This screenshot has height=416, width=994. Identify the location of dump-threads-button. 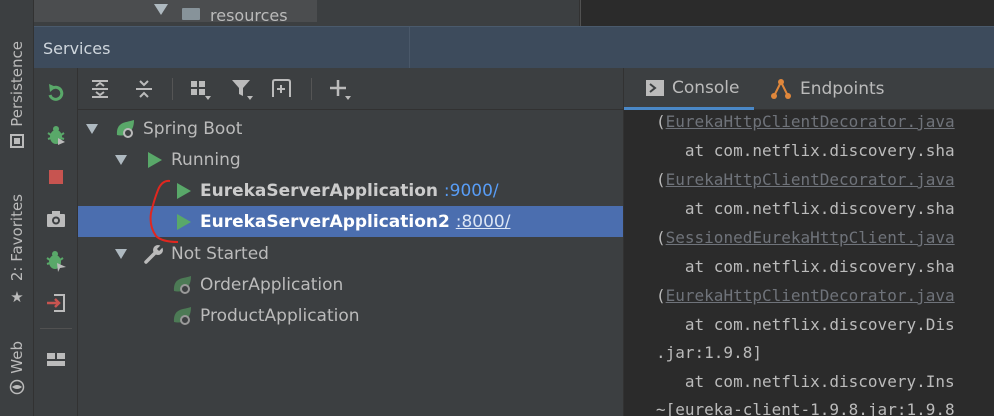
(56, 219).